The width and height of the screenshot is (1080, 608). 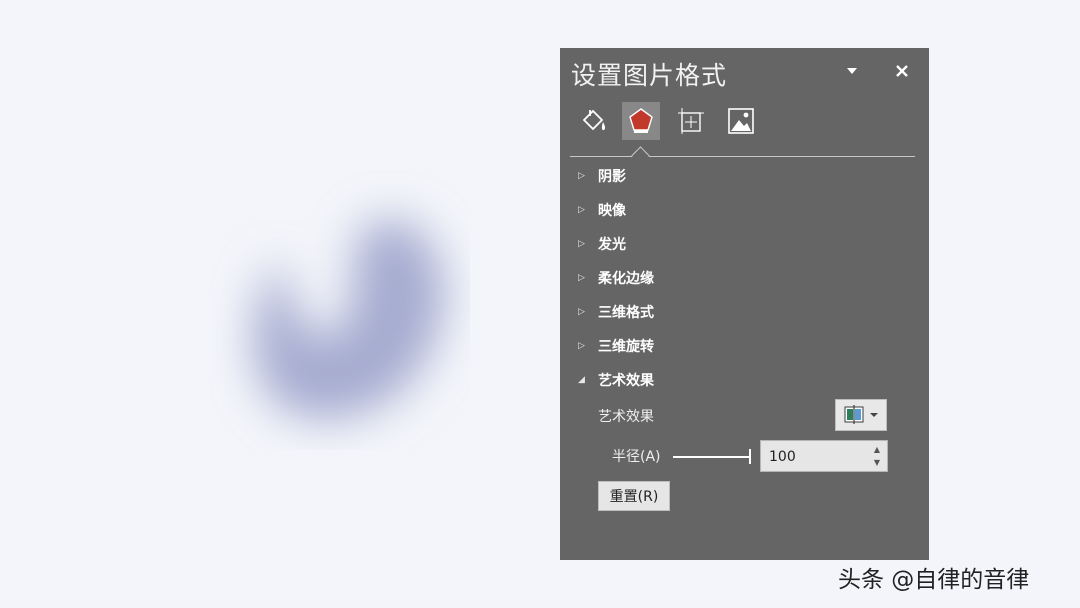 I want to click on section-glow: ▷ 发光, so click(x=602, y=244).